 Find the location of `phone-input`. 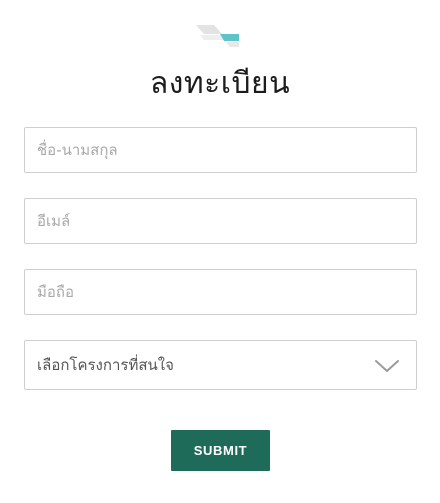

phone-input is located at coordinates (220, 292).